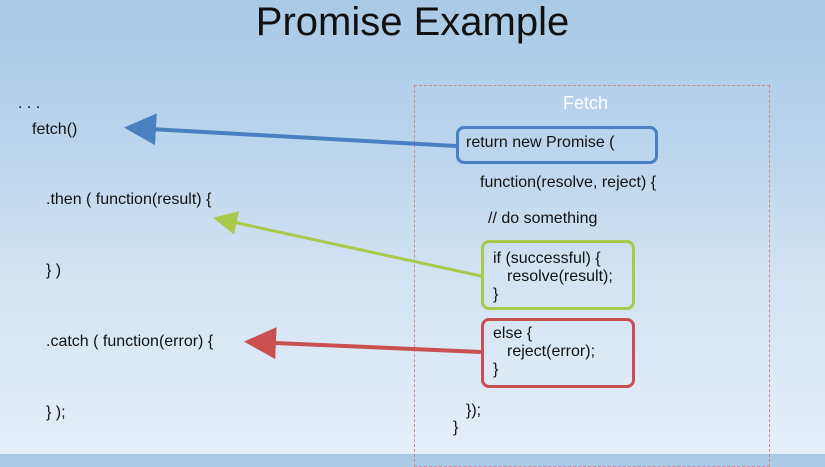  I want to click on arrow-green-resolve-to-then, so click(347, 244).